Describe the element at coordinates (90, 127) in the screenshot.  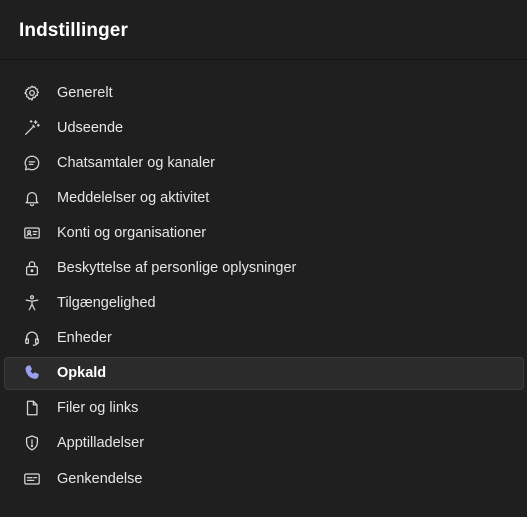
I see `menu-item-label: Udseende` at that location.